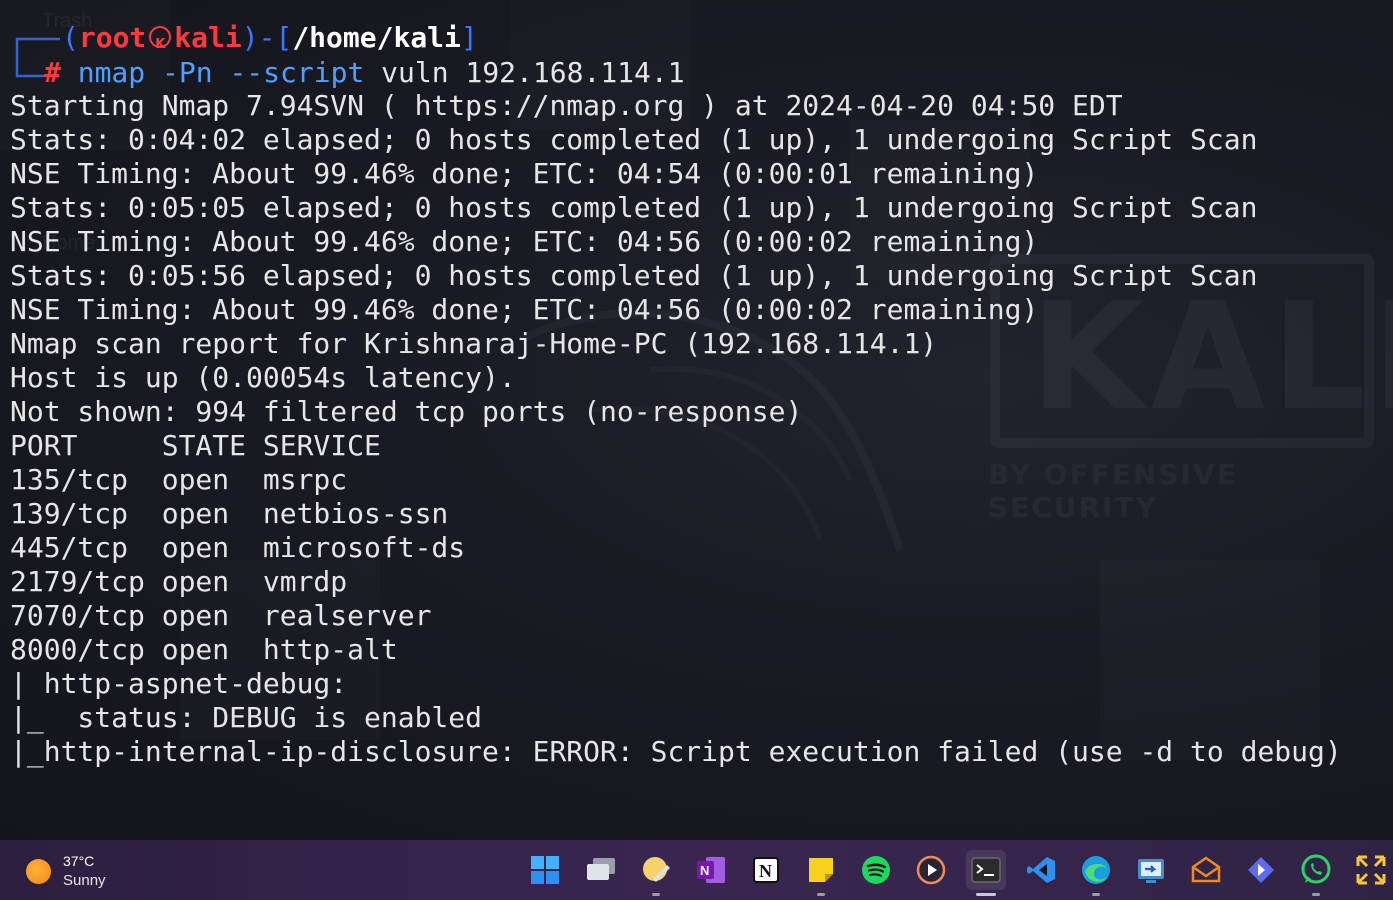  Describe the element at coordinates (533, 72) in the screenshot. I see `command-args: vuln 192.168.114.1` at that location.